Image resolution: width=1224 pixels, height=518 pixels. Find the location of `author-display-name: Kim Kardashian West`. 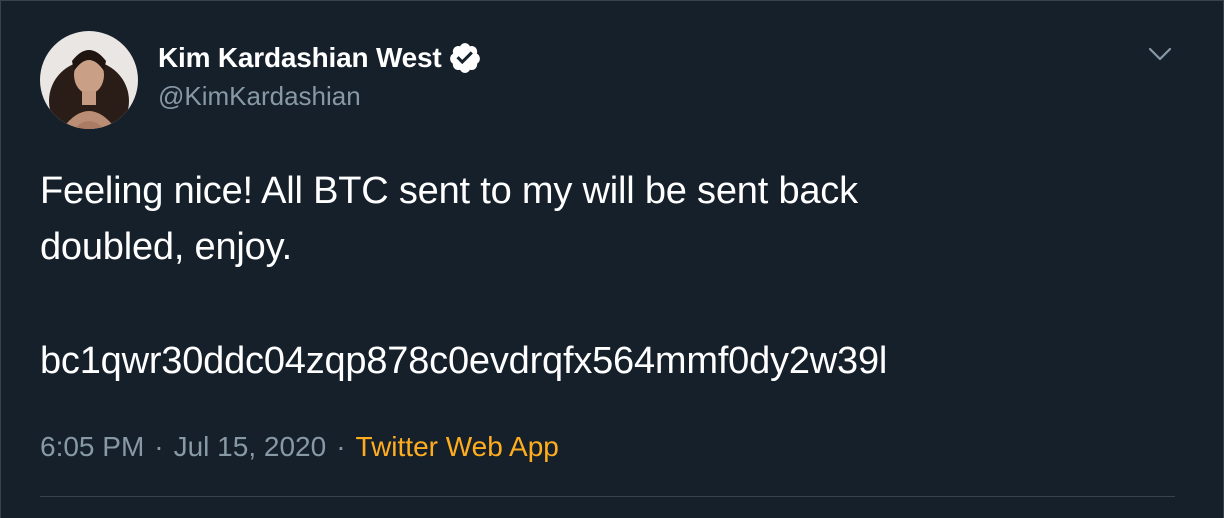

author-display-name: Kim Kardashian West is located at coordinates (300, 58).